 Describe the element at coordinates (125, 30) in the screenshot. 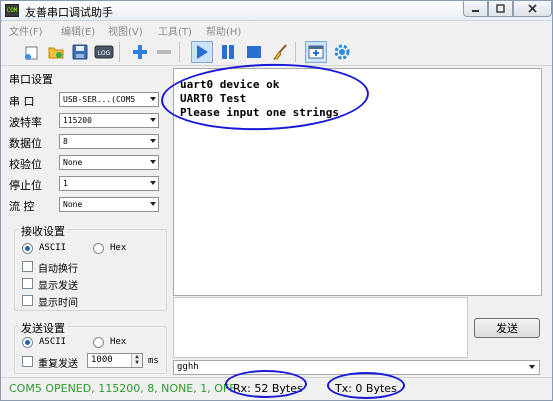

I see `menu-view: 视图(V)` at that location.